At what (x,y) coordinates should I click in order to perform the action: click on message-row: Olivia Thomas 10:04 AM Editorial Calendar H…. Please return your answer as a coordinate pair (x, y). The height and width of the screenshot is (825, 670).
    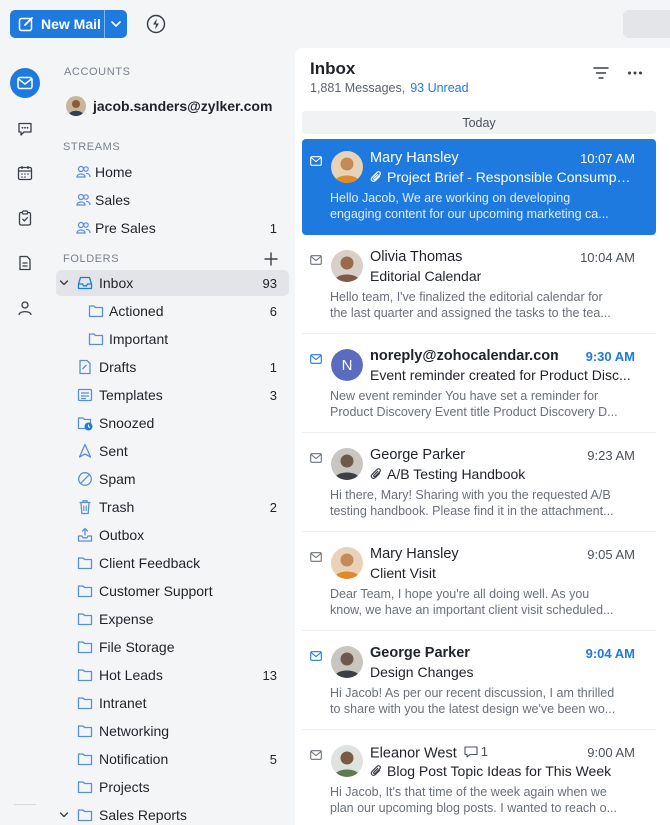
    Looking at the image, I should click on (479, 286).